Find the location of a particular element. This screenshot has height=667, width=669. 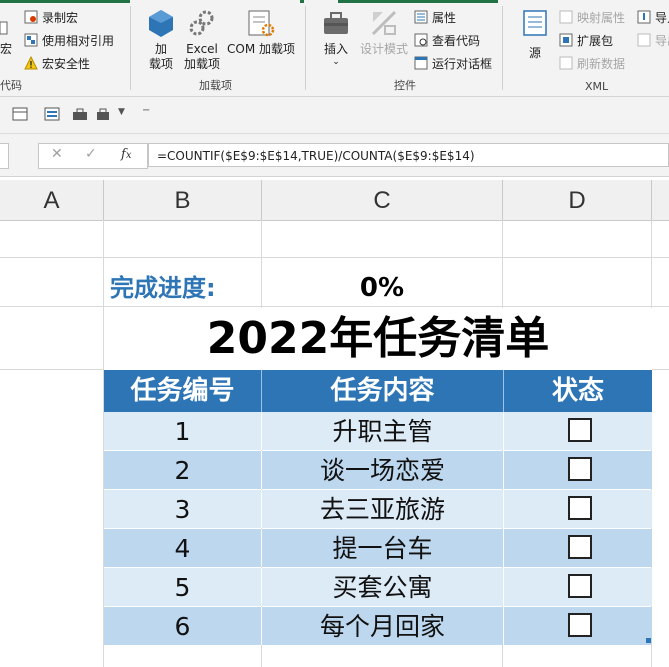

export-icon is located at coordinates (644, 40).